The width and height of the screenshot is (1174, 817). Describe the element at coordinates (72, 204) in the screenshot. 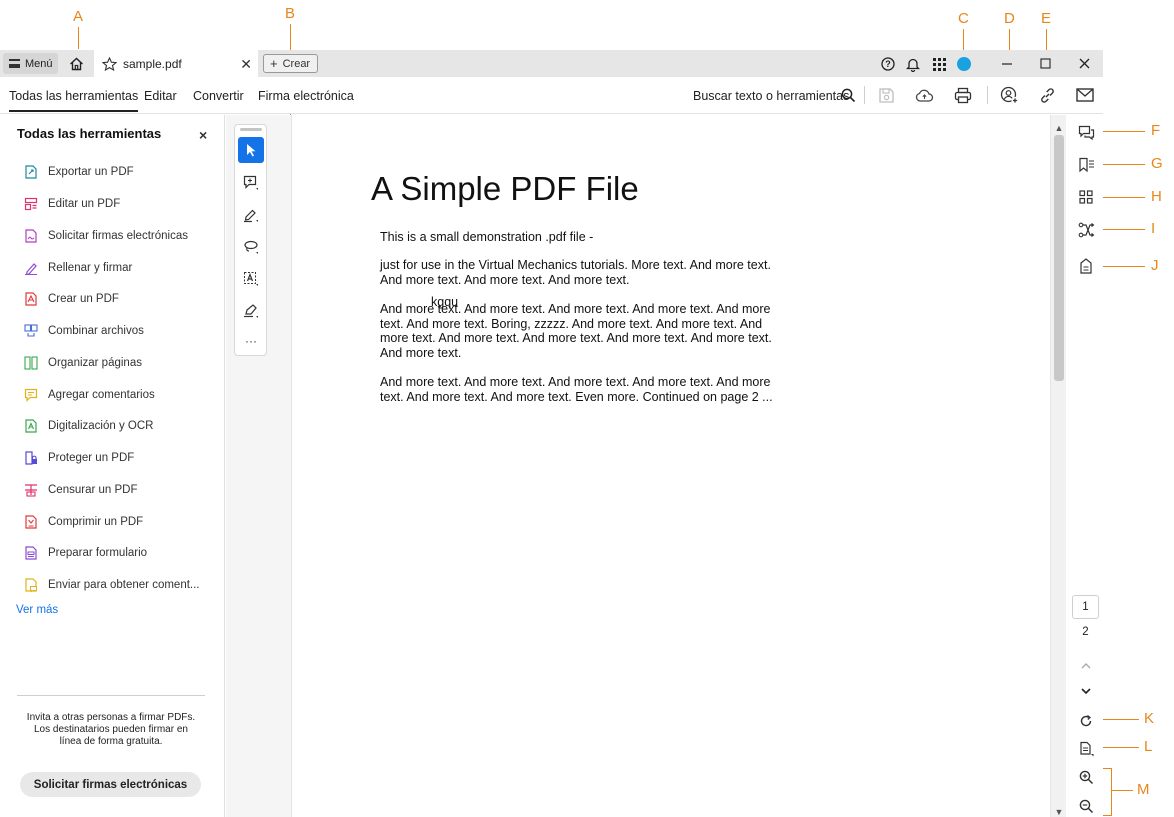

I see `tool-edit-pdf: Editar un PDF` at that location.